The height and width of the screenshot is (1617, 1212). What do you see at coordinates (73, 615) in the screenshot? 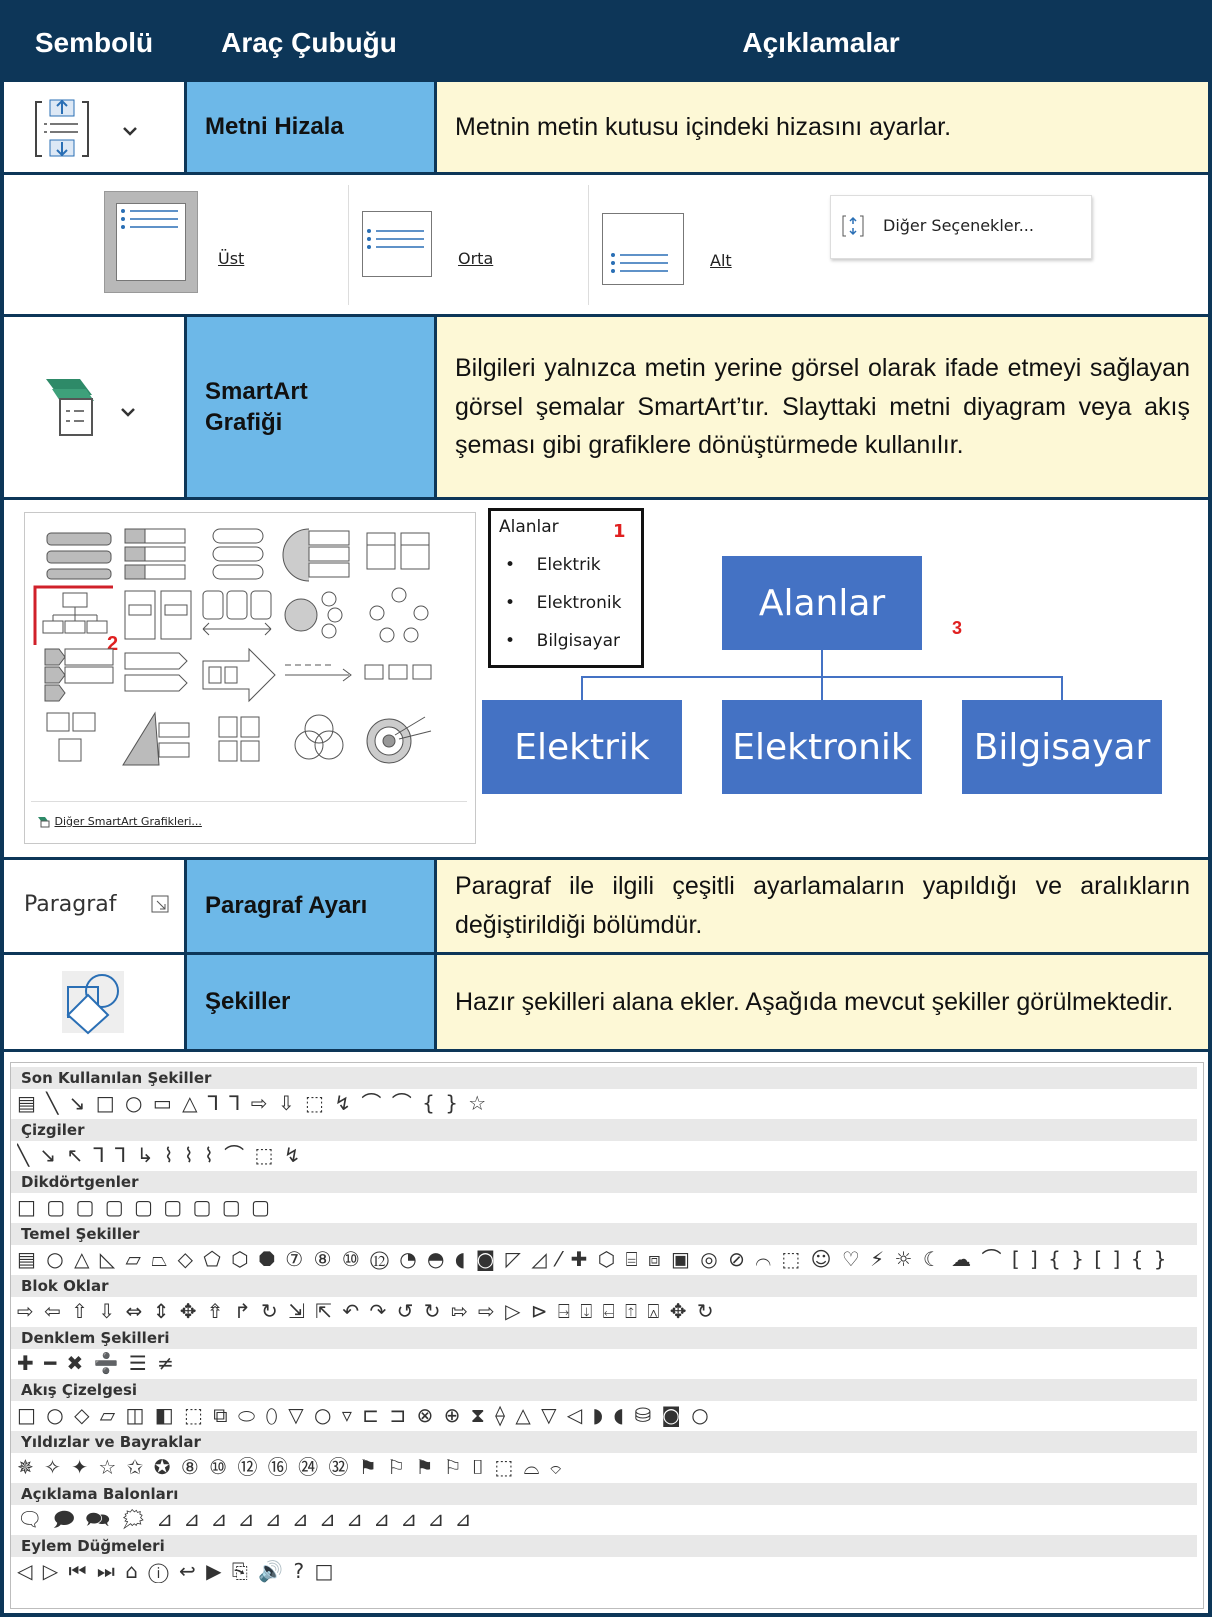
I see `hierarchy-layout-icon` at bounding box center [73, 615].